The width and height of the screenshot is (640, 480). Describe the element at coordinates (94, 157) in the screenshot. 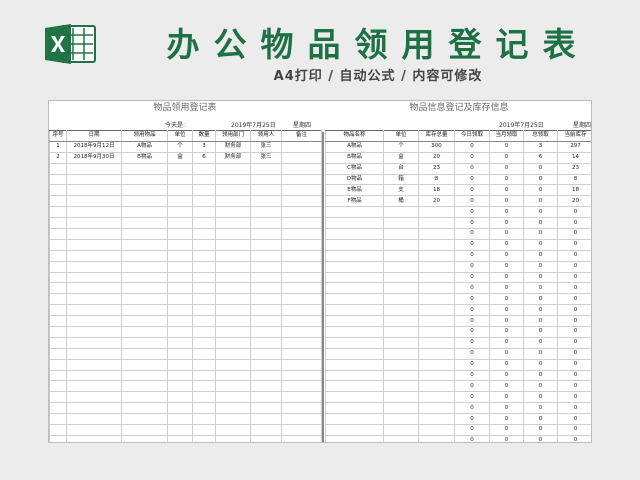

I see `usage-table-cell: 2018年9月30日` at that location.